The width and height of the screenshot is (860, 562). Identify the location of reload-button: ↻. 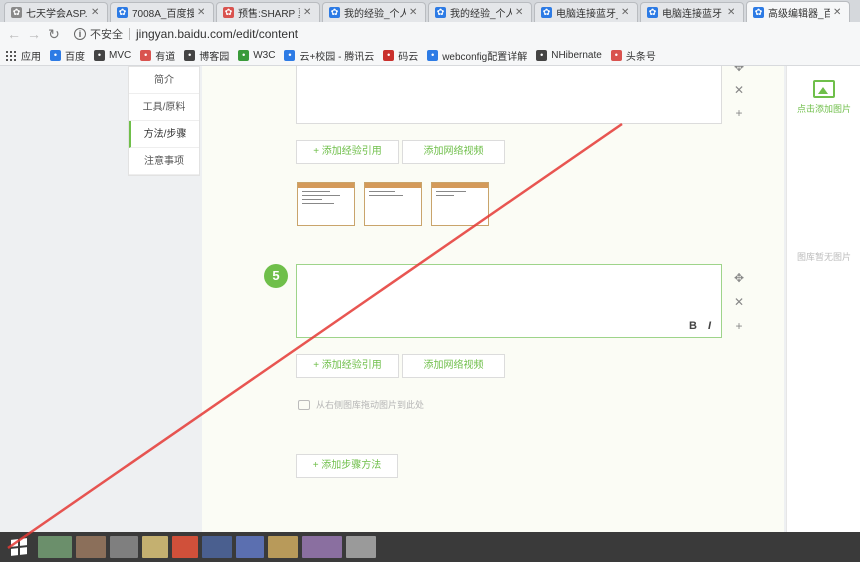
(54, 34).